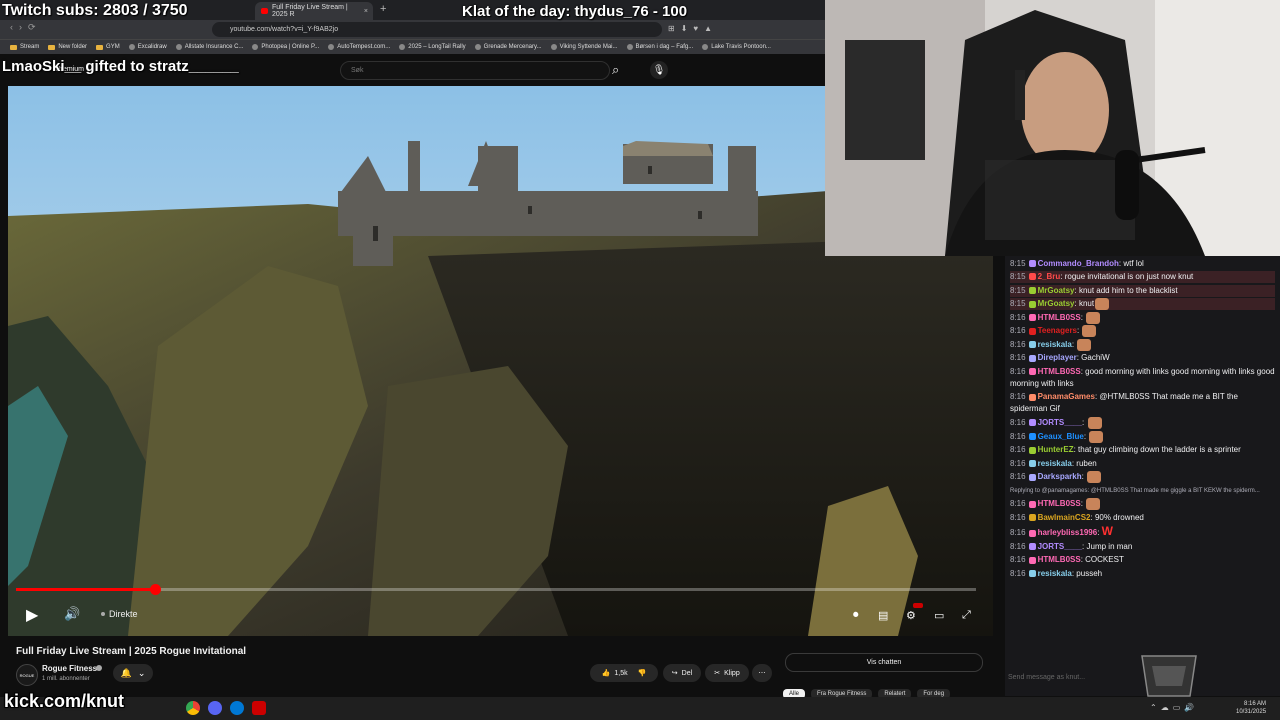 Image resolution: width=1280 pixels, height=720 pixels. Describe the element at coordinates (966, 615) in the screenshot. I see `fullscreen-icon: ⤢` at that location.